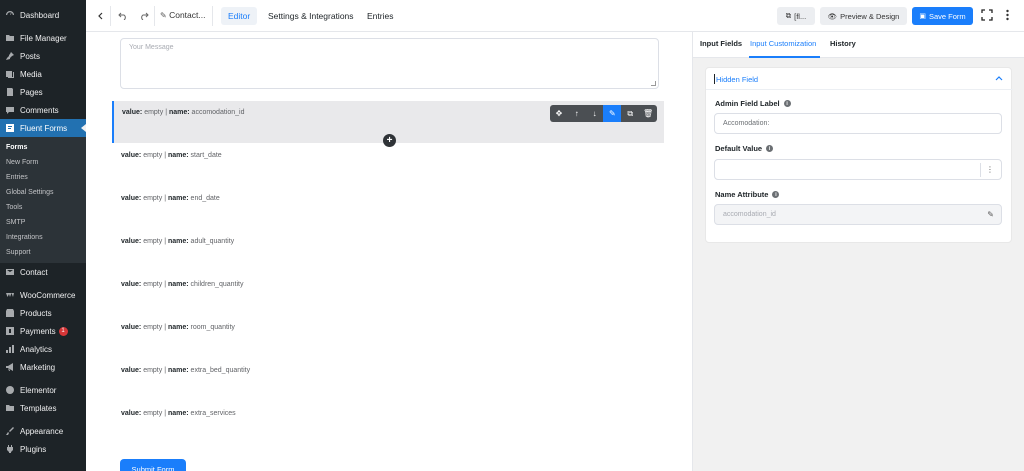 Image resolution: width=1024 pixels, height=471 pixels. I want to click on sidebar-item-label: Payments, so click(38, 331).